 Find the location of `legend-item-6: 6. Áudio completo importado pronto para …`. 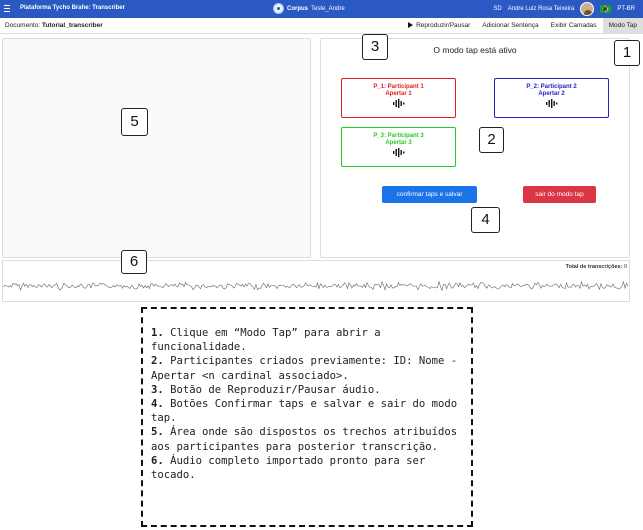

legend-item-6: 6. Áudio completo importado pronto para … is located at coordinates (311, 468).